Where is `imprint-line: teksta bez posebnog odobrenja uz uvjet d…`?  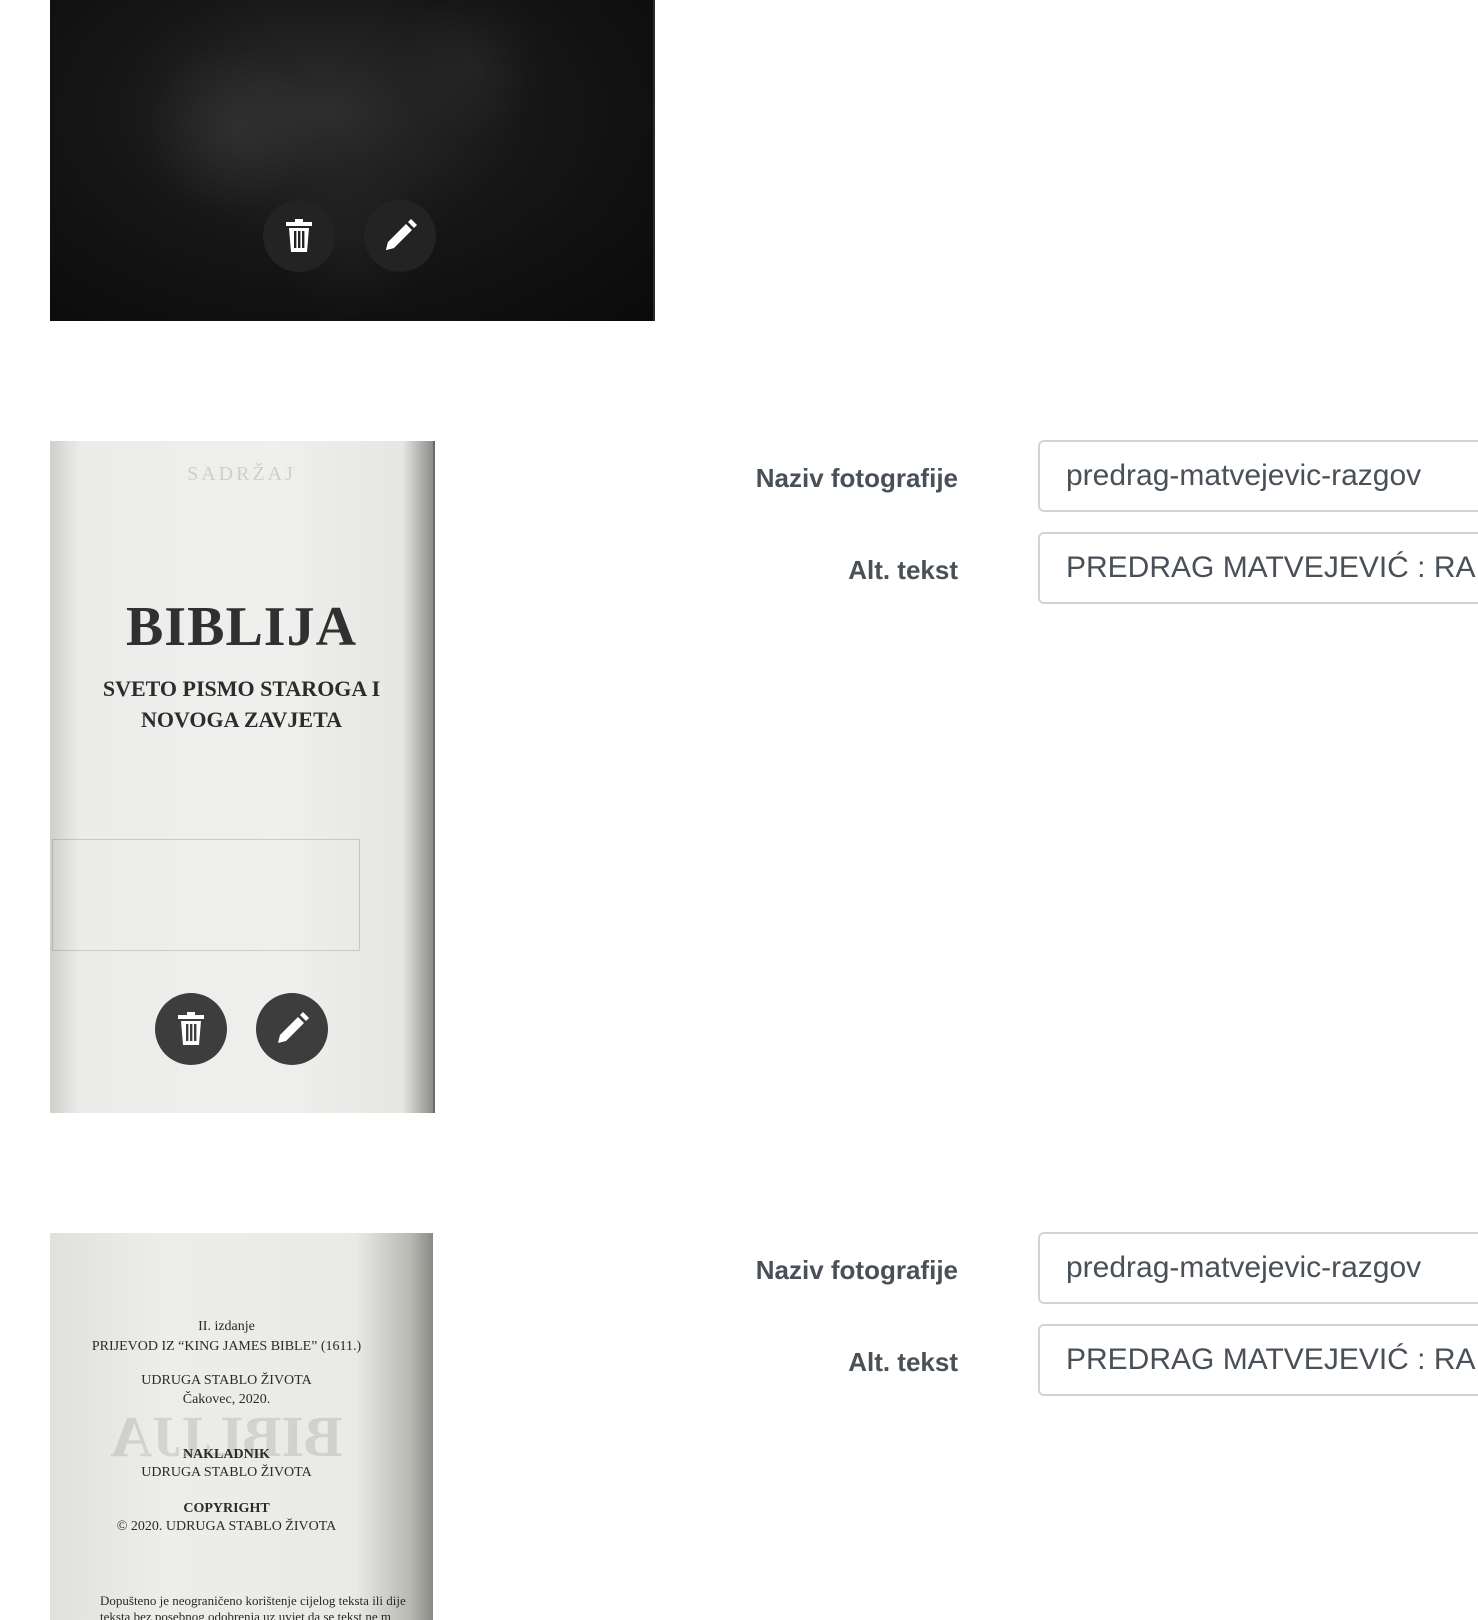 imprint-line: teksta bez posebnog odobrenja uz uvjet d… is located at coordinates (245, 1614).